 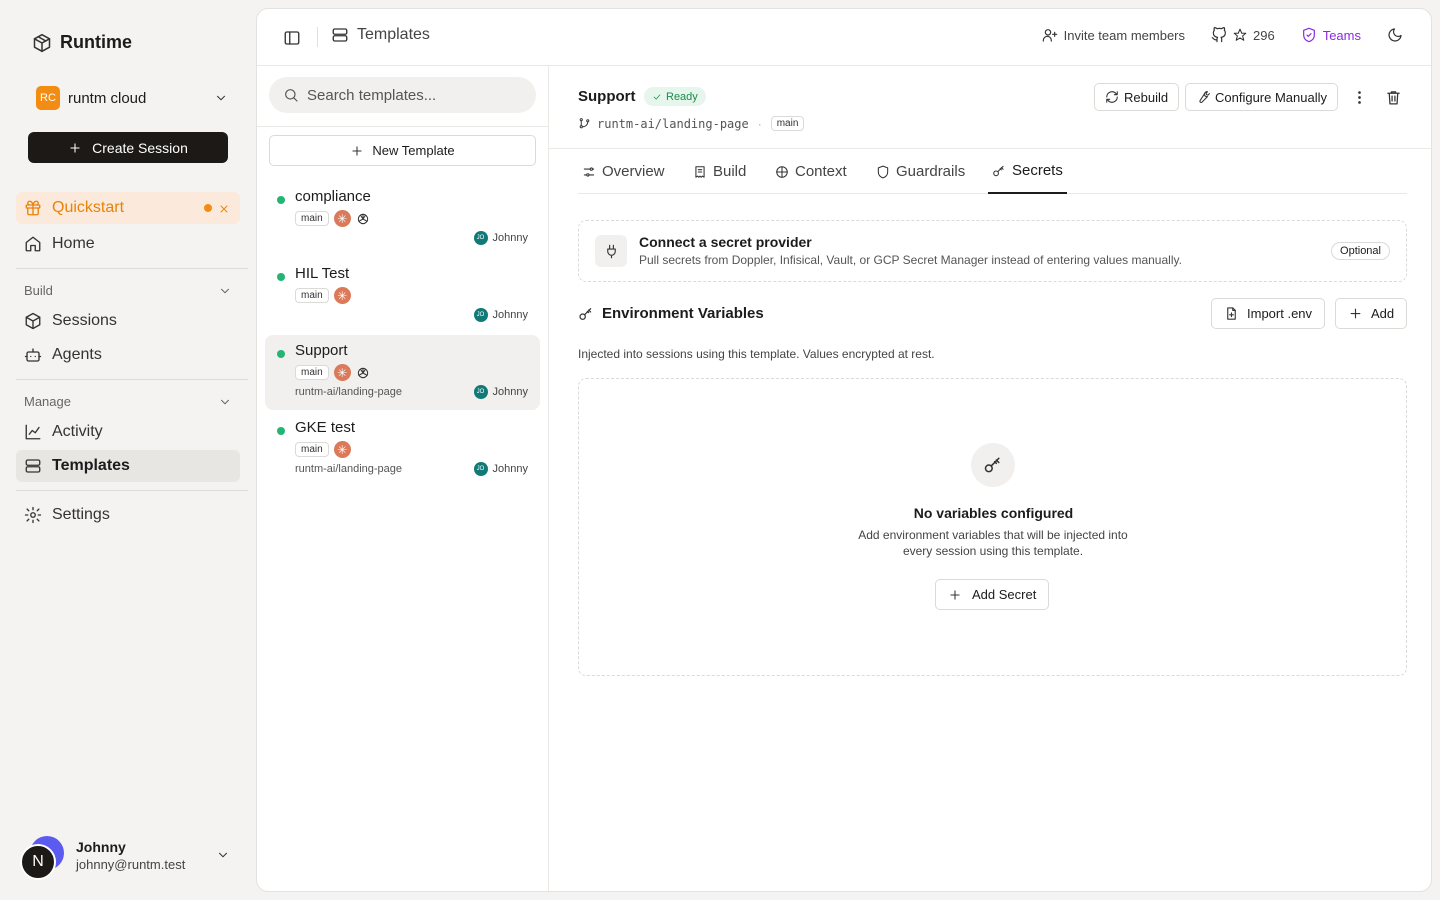 I want to click on teams-link: Teams, so click(x=1331, y=35).